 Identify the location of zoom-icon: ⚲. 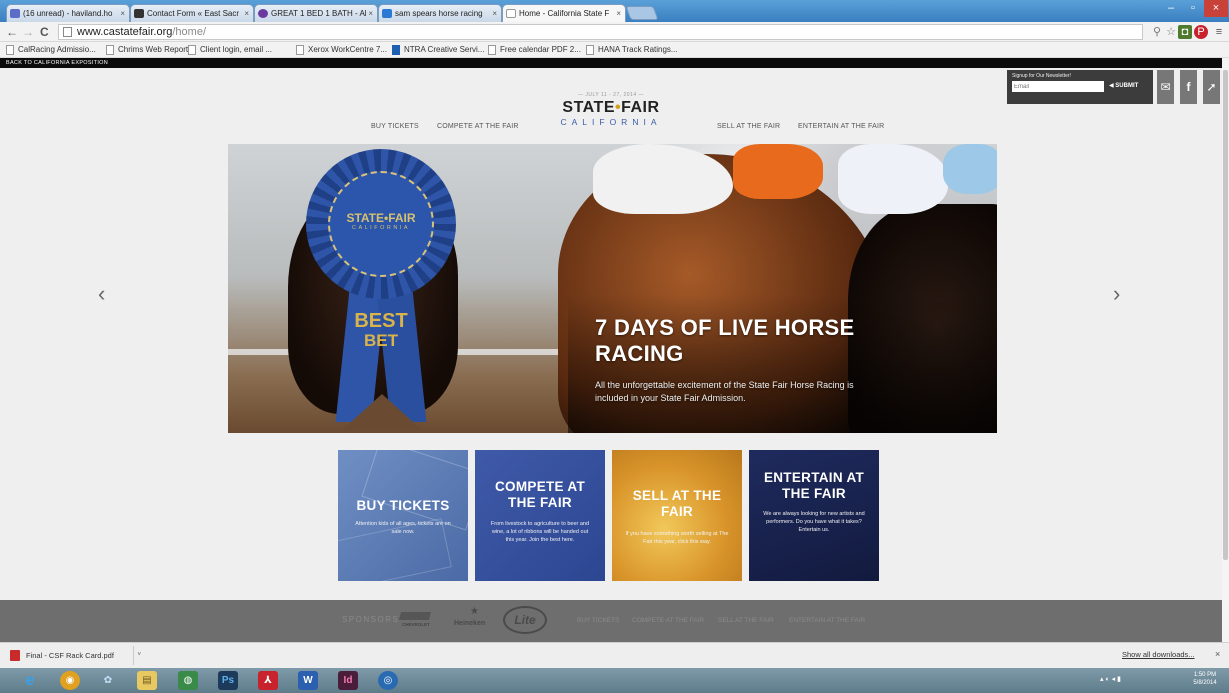
(1157, 32).